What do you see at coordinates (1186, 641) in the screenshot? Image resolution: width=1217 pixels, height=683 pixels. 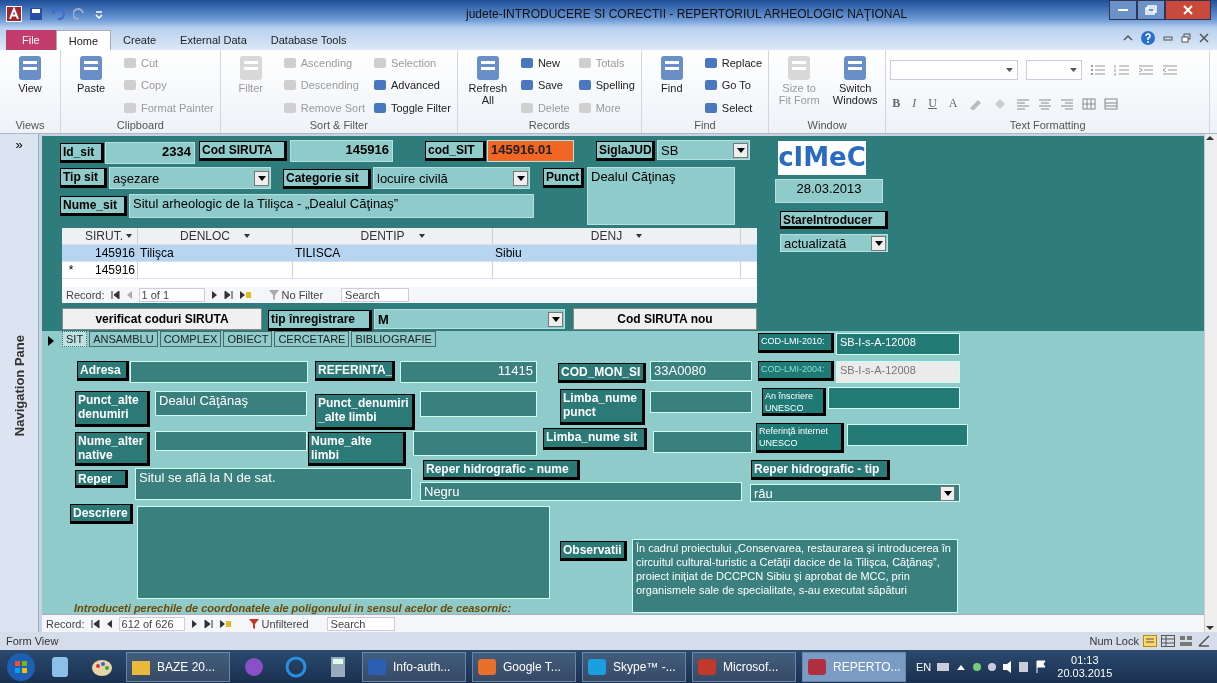 I see `layout-view-icon` at bounding box center [1186, 641].